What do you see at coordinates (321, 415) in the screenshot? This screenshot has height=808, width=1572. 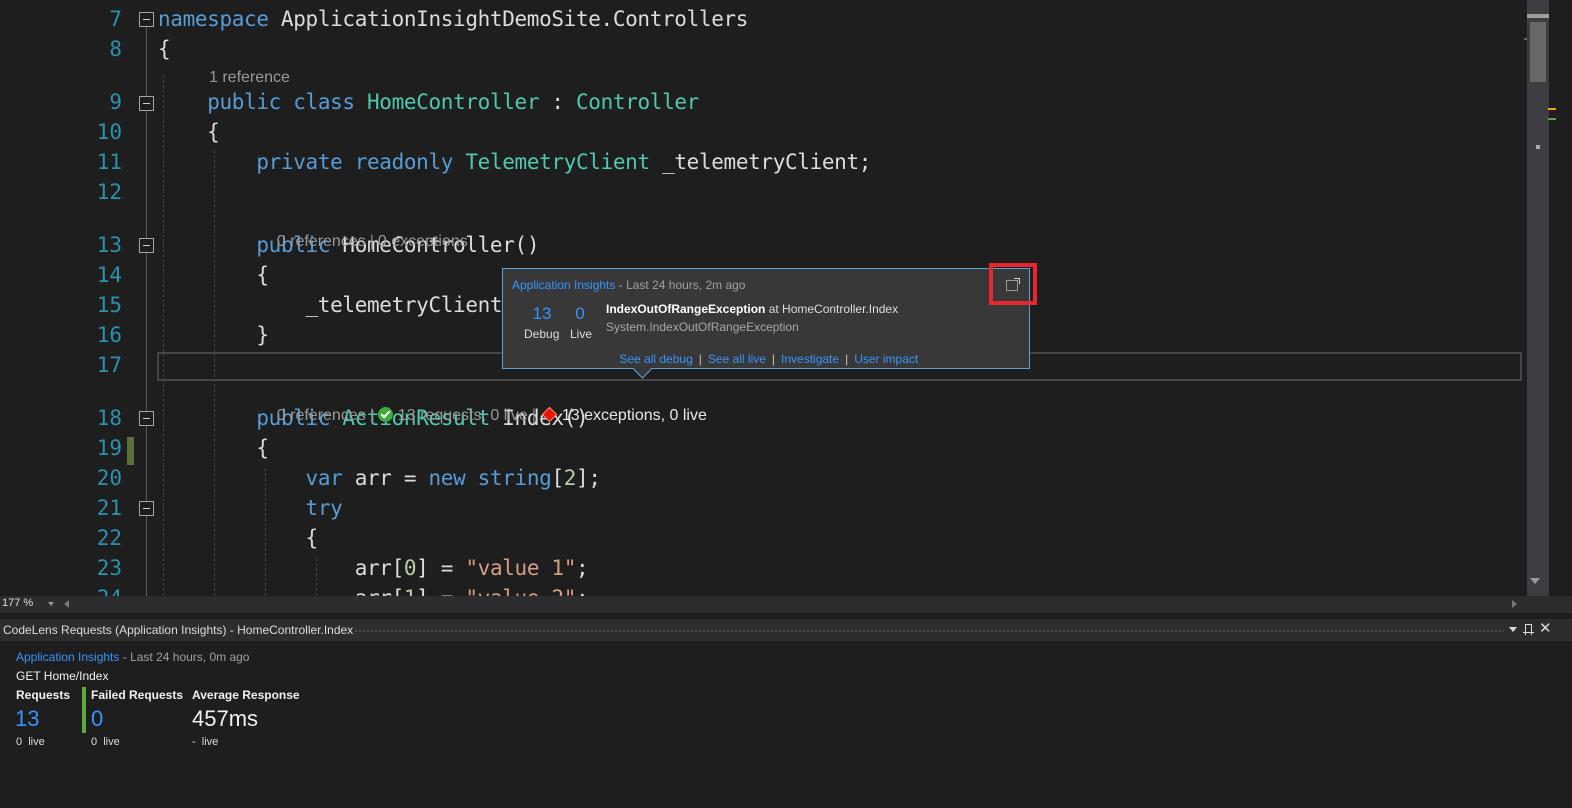 I see `codelens-index-references: 0 references` at bounding box center [321, 415].